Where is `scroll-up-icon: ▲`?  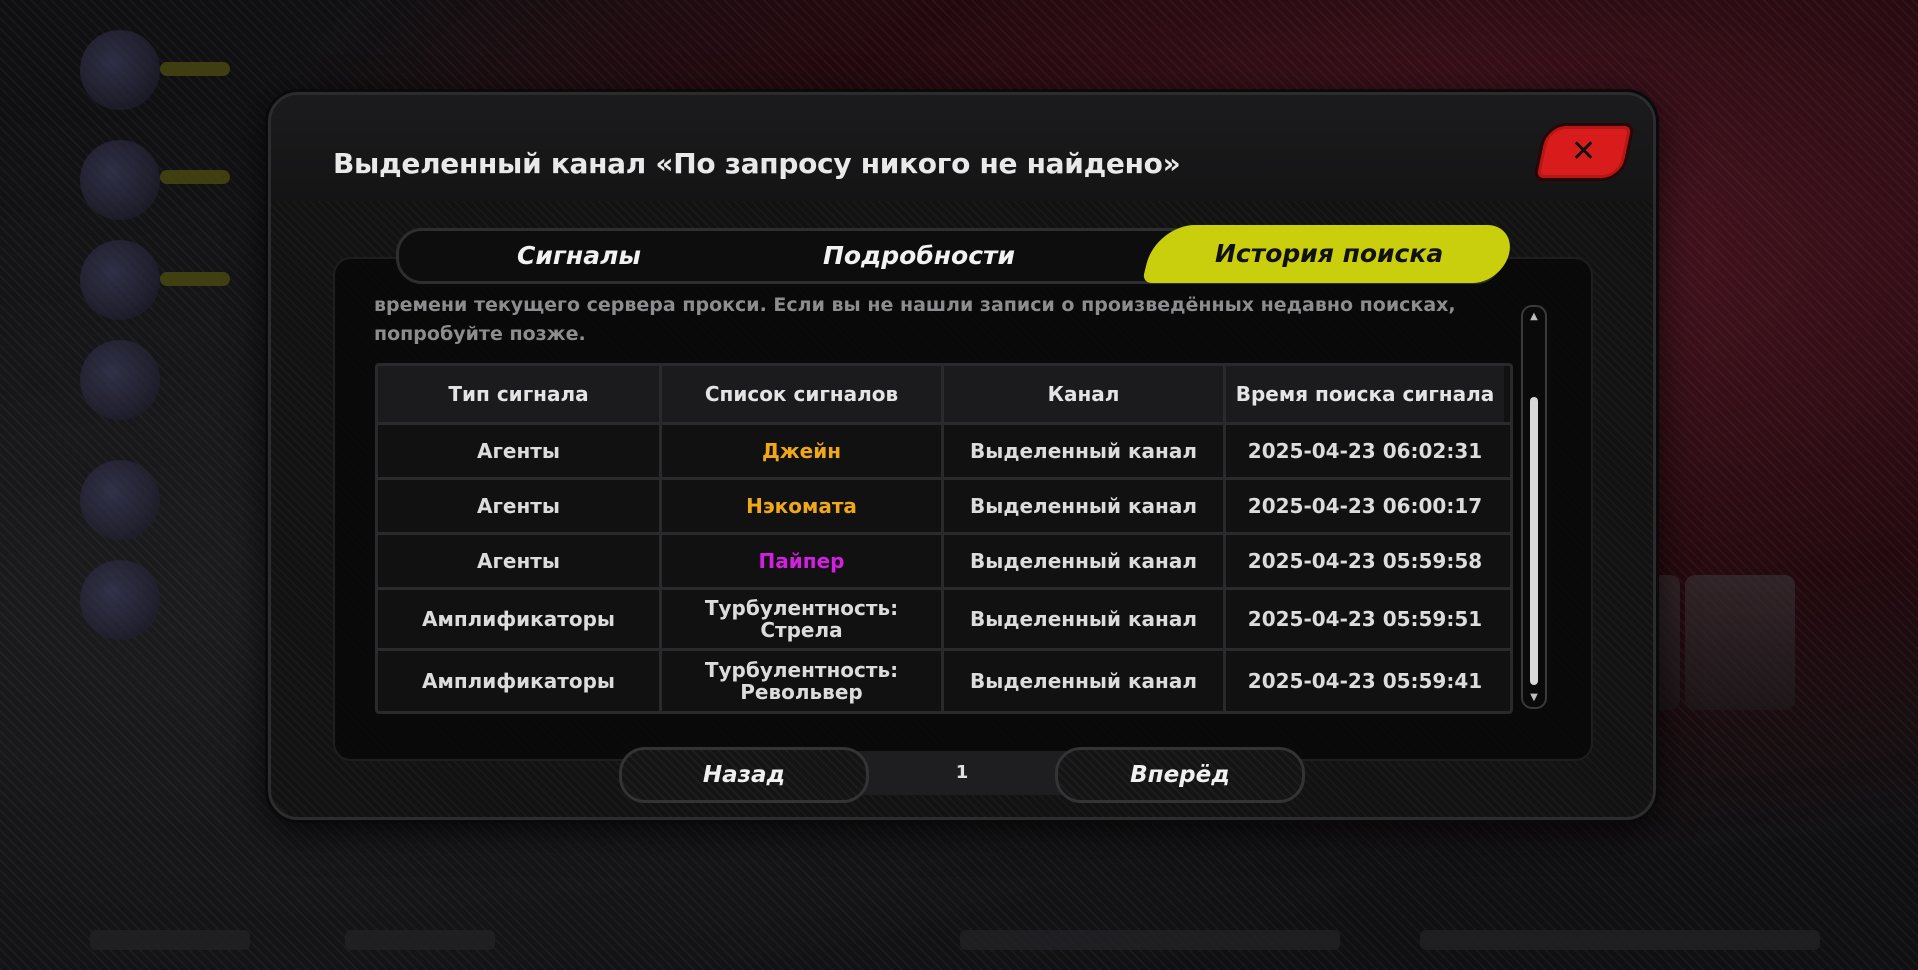
scroll-up-icon: ▲ is located at coordinates (1534, 316).